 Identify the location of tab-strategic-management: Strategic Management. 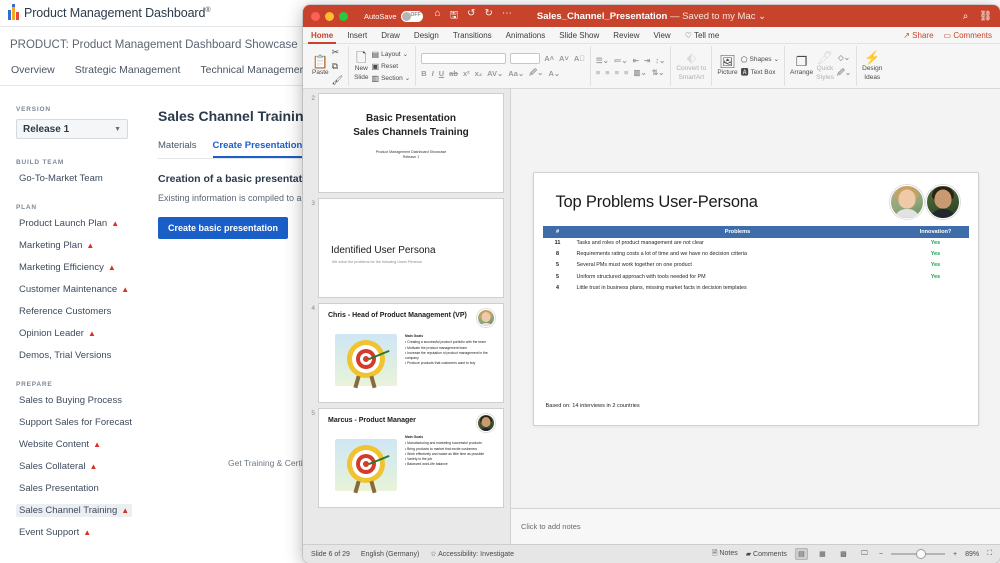
(128, 73).